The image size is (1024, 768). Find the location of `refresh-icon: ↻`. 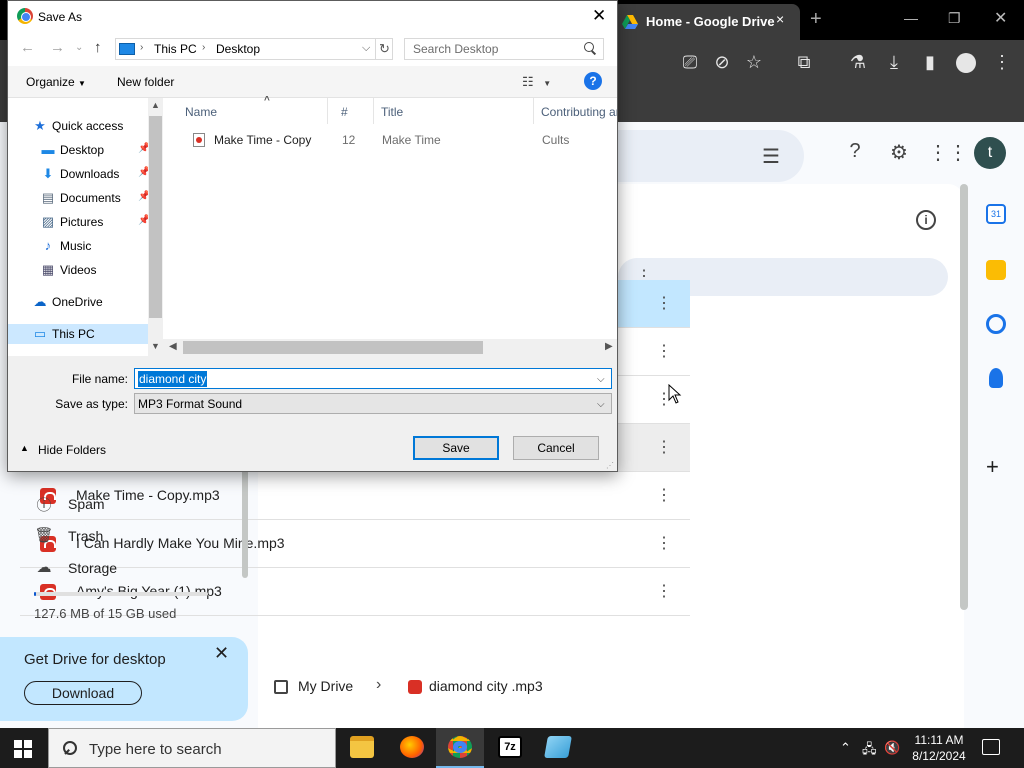

refresh-icon: ↻ is located at coordinates (384, 49).